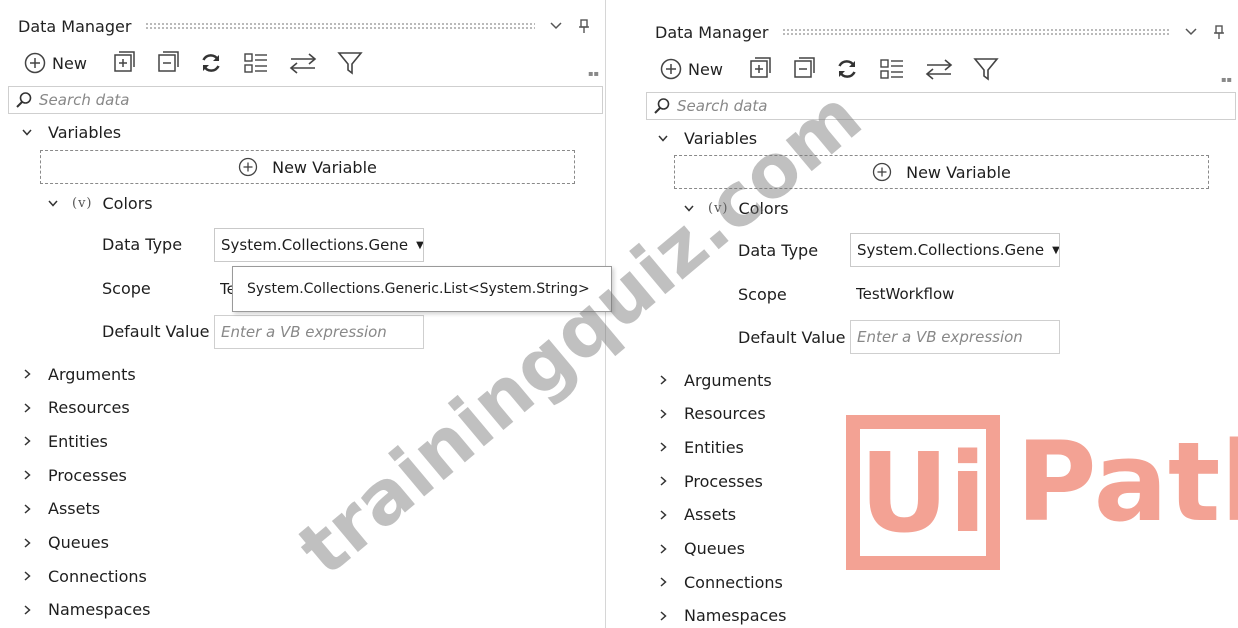  What do you see at coordinates (718, 208) in the screenshot?
I see `variable-icon: (v)` at bounding box center [718, 208].